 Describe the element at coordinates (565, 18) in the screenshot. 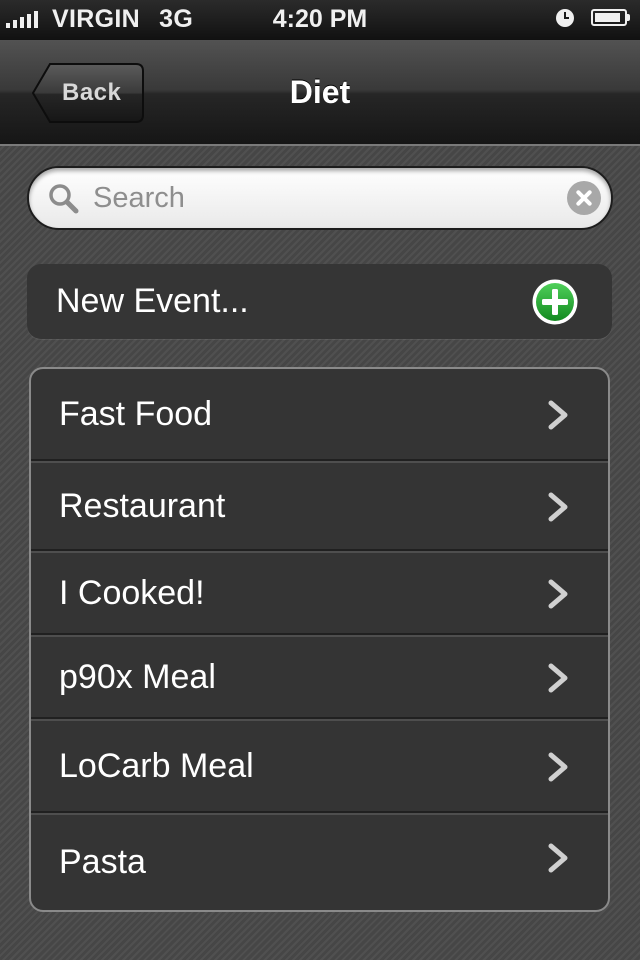

I see `alarm-icon` at that location.